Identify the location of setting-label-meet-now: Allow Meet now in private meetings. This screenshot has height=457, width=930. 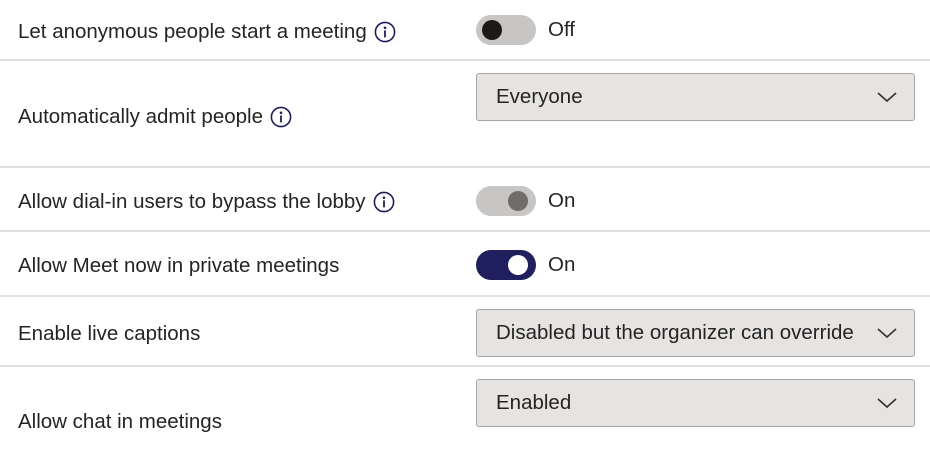
(178, 266).